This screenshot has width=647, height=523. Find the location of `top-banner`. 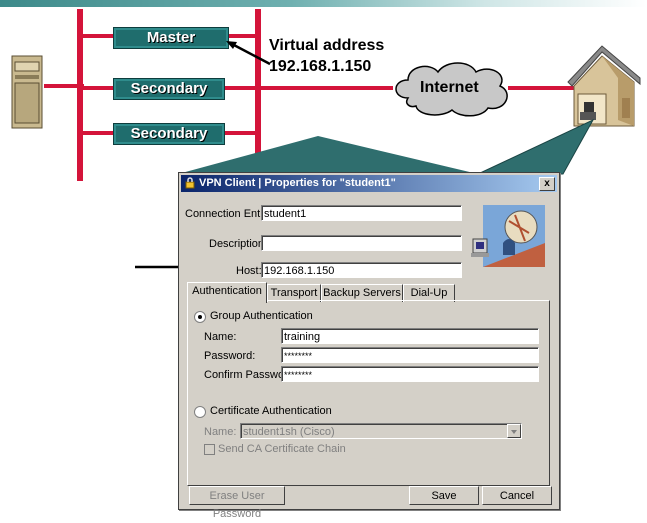

top-banner is located at coordinates (323, 3).